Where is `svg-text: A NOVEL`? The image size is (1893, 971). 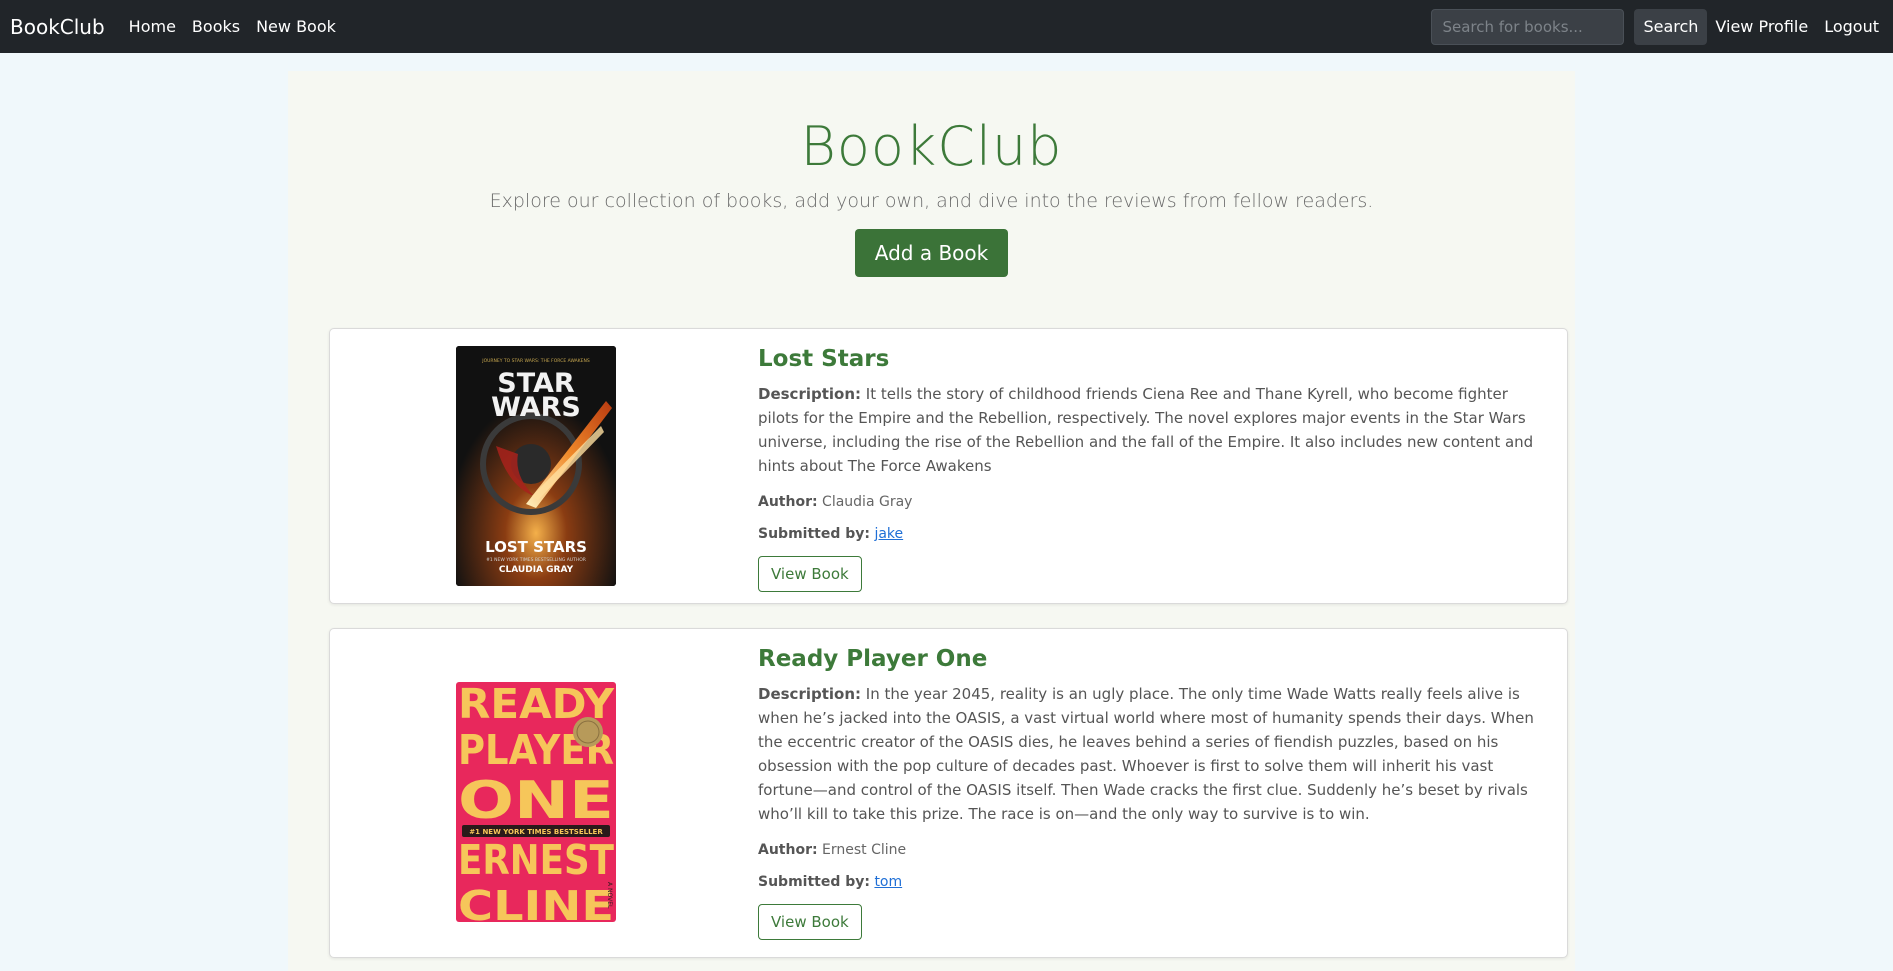 svg-text: A NOVEL is located at coordinates (609, 895).